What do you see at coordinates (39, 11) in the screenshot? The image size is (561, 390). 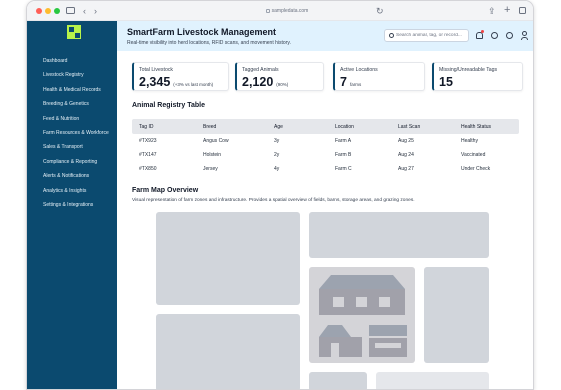 I see `close-window-button` at bounding box center [39, 11].